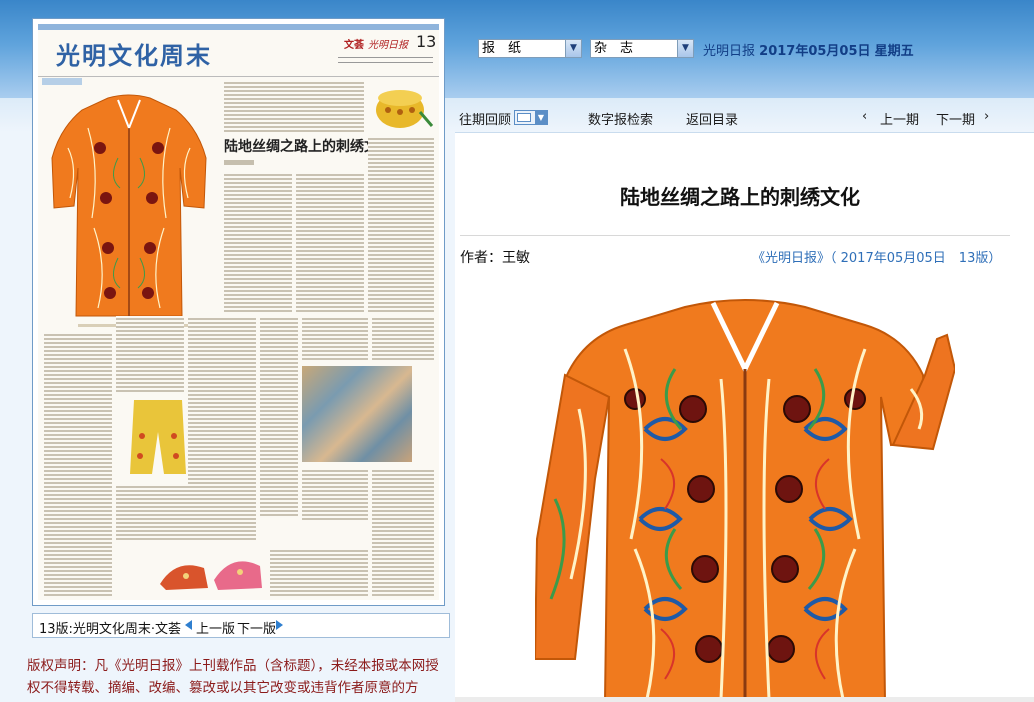 Image resolution: width=1034 pixels, height=702 pixels. What do you see at coordinates (279, 625) in the screenshot?
I see `next-page-arrow-icon` at bounding box center [279, 625].